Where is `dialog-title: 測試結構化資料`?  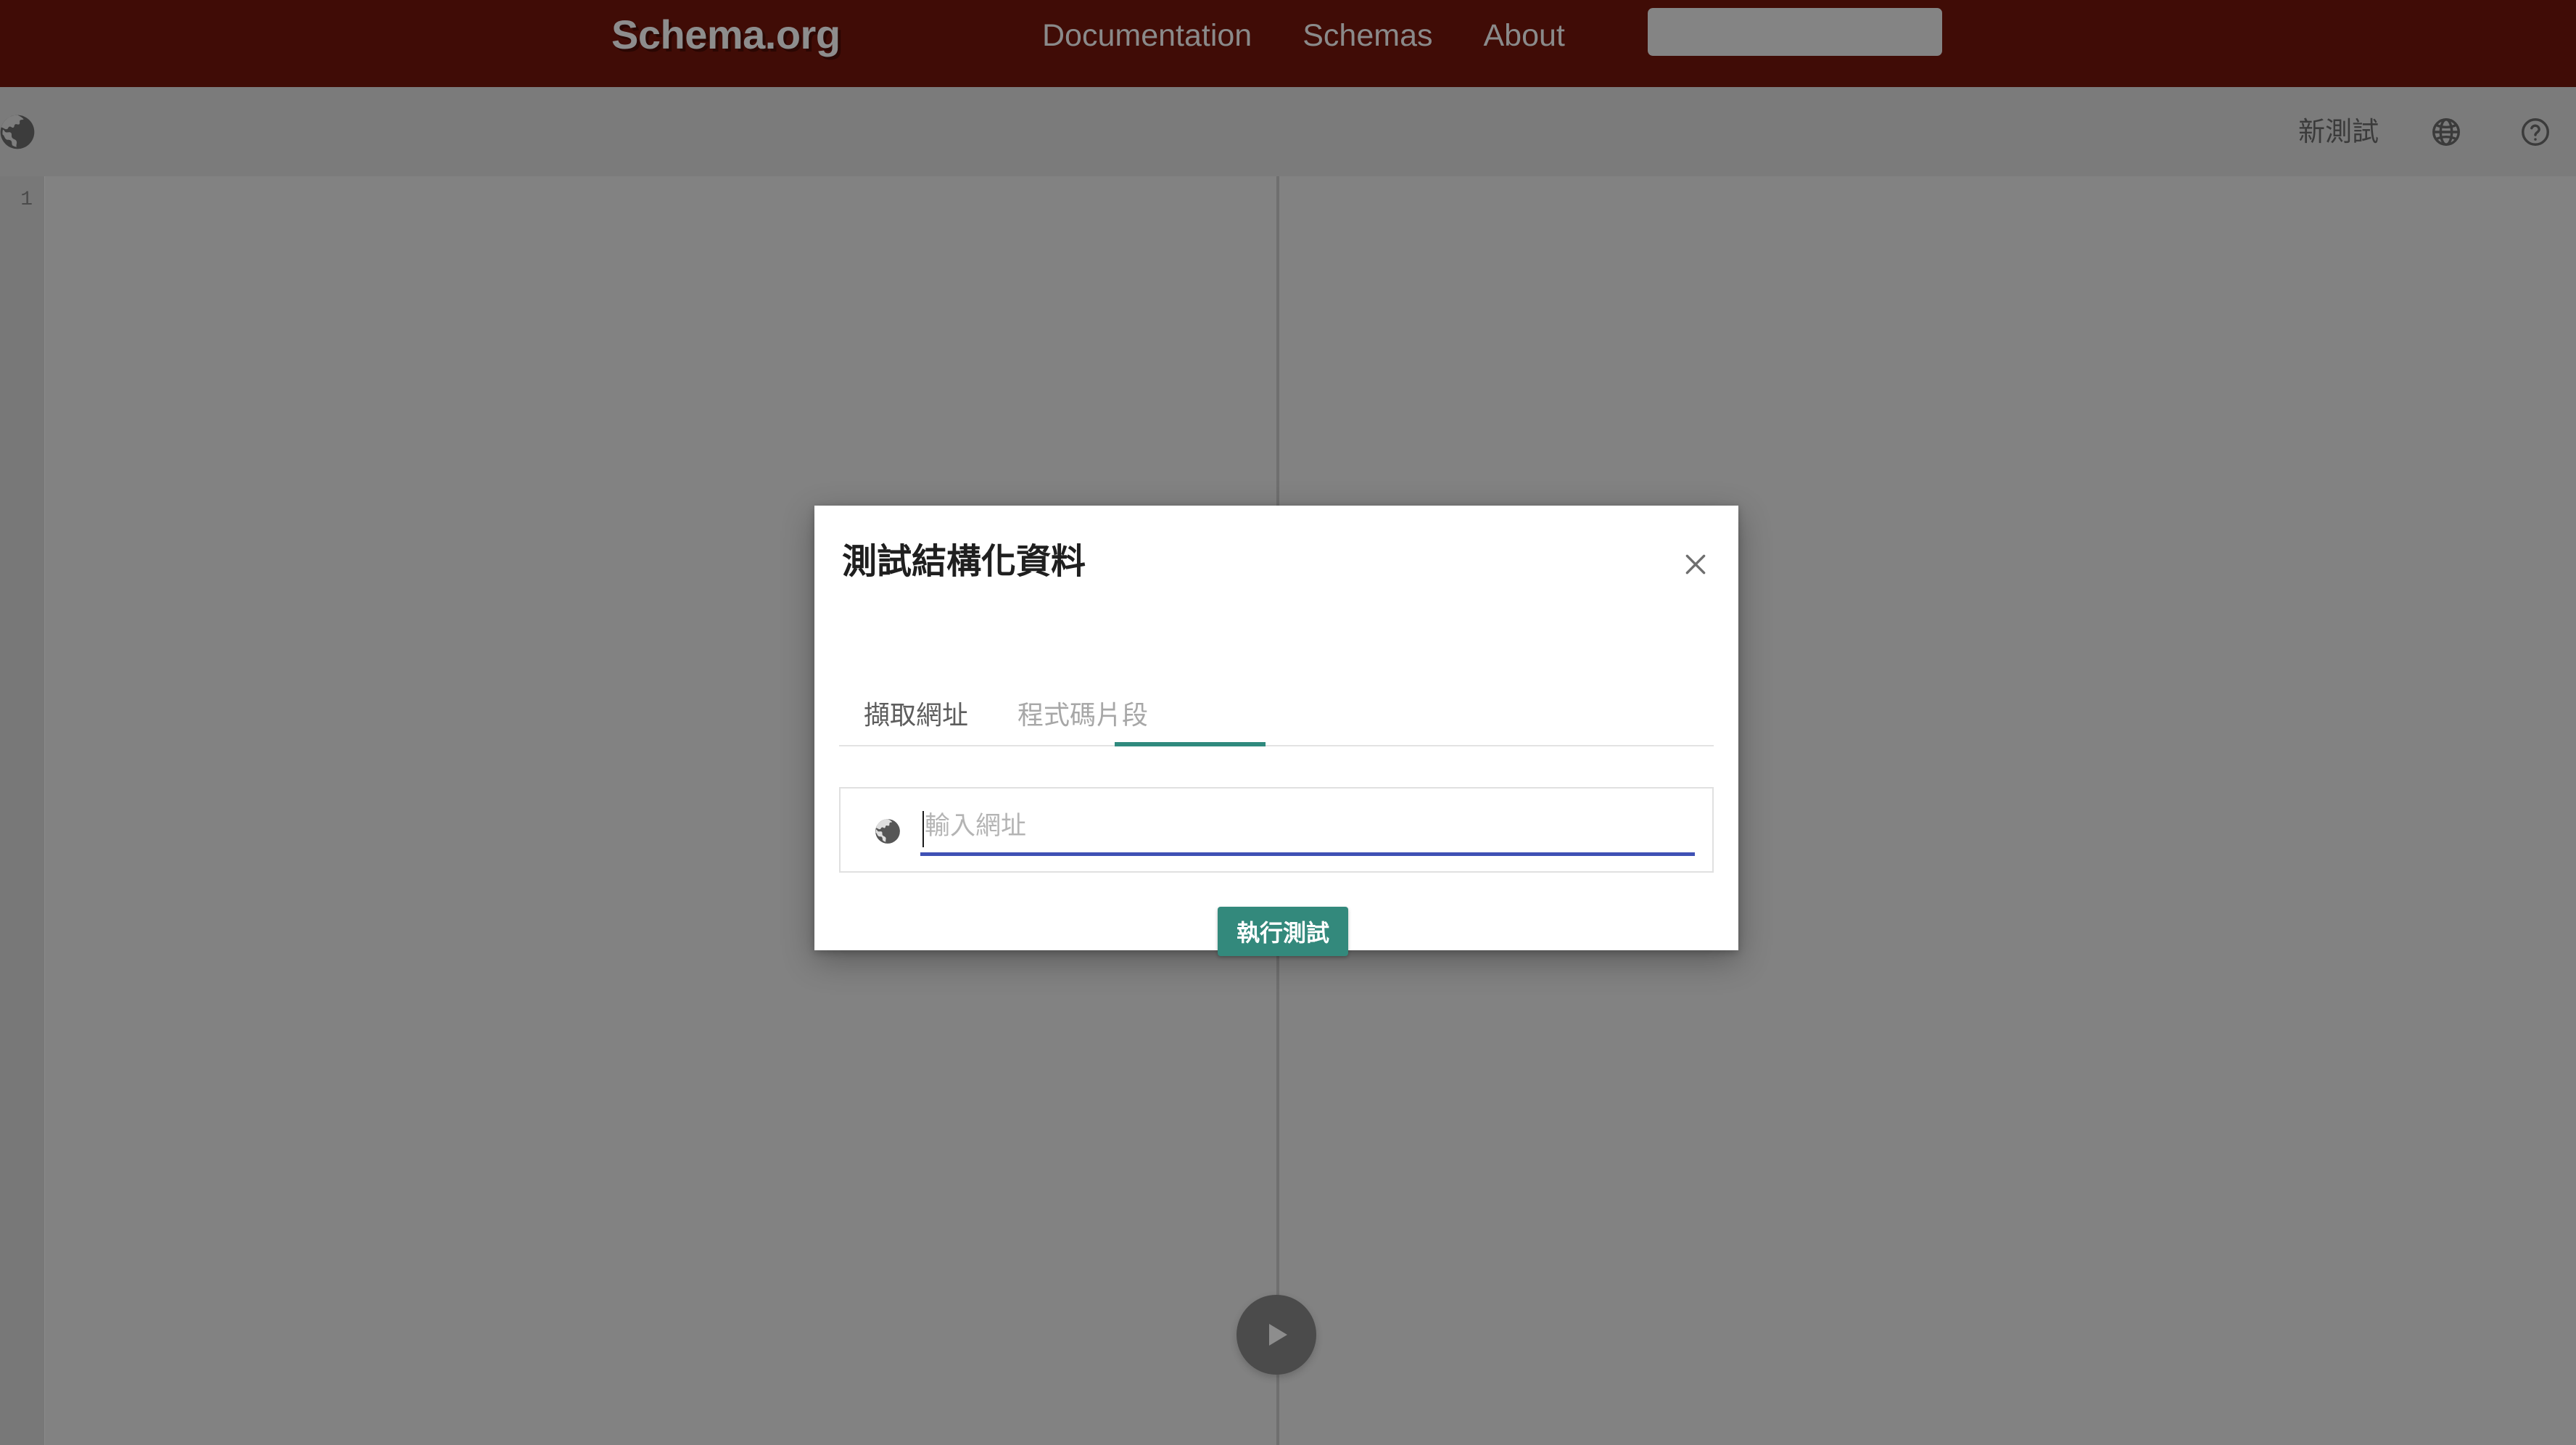
dialog-title: 測試結構化資料 is located at coordinates (964, 562).